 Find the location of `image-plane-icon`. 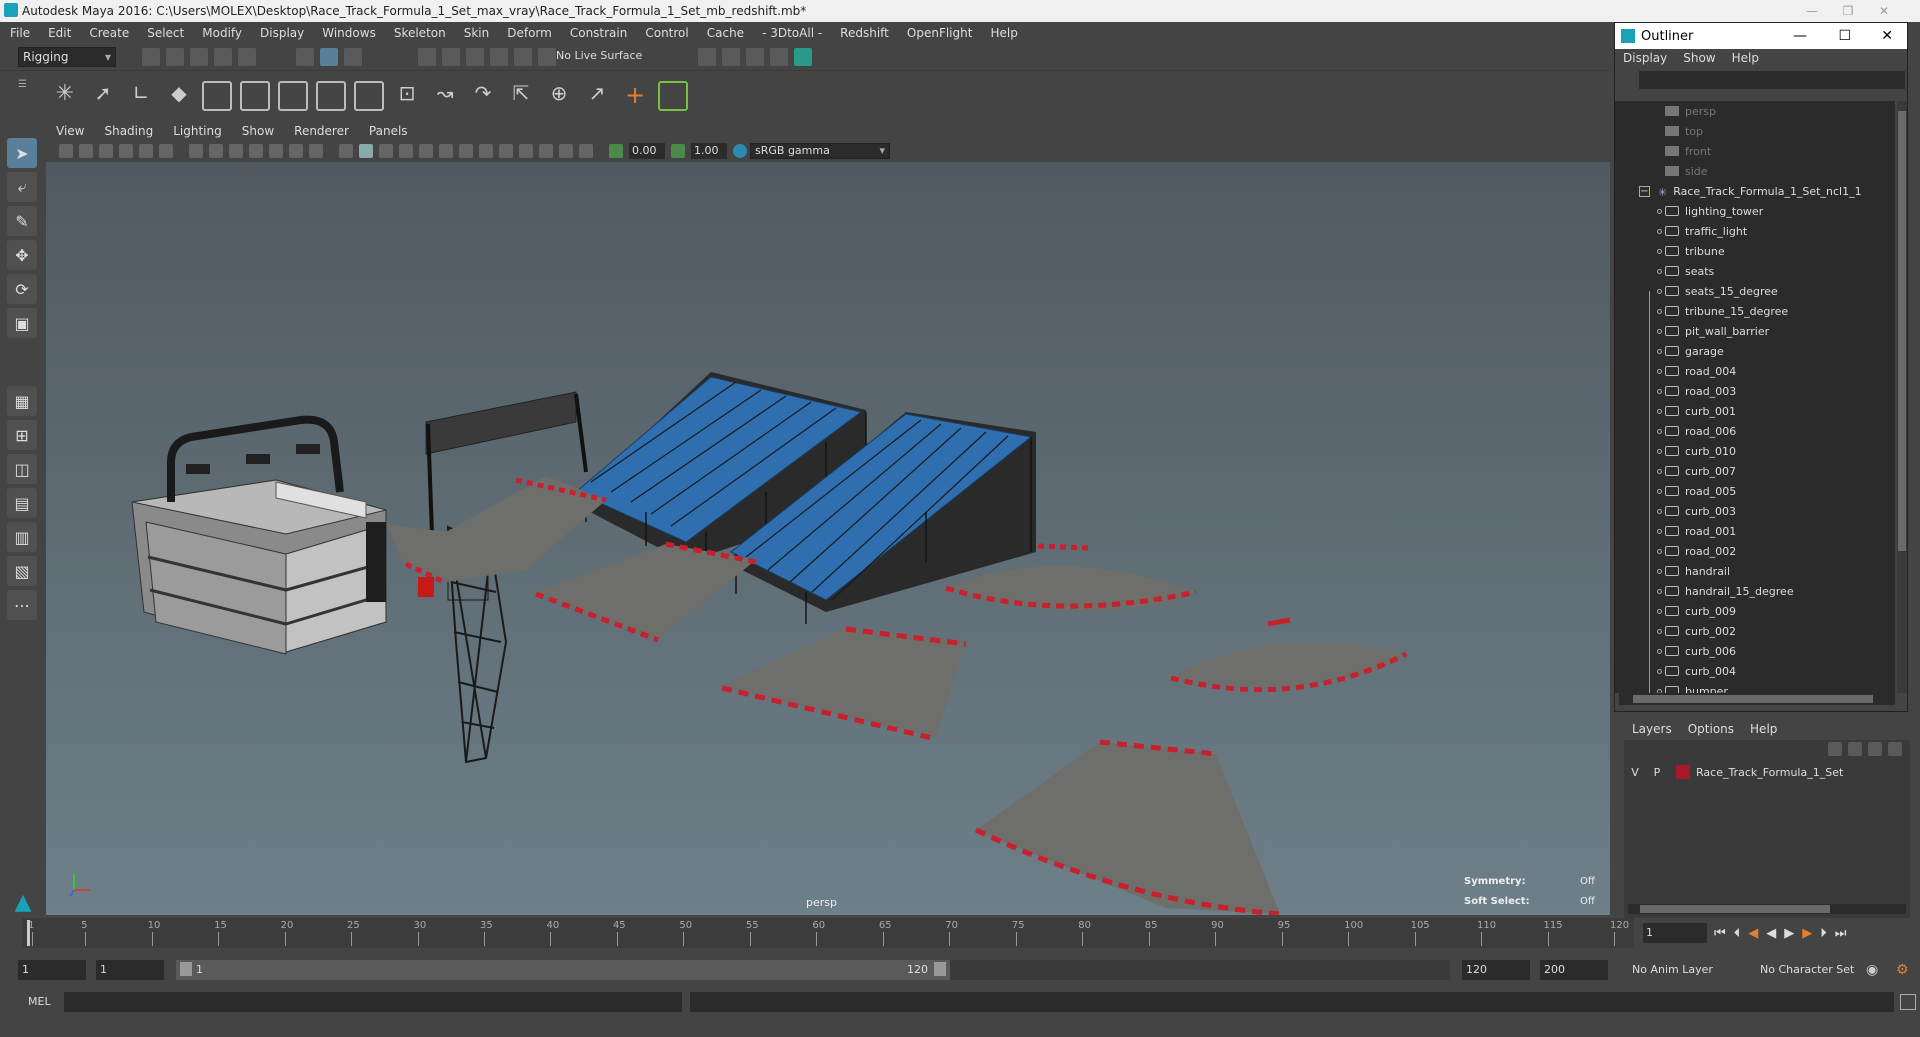

image-plane-icon is located at coordinates (126, 151).